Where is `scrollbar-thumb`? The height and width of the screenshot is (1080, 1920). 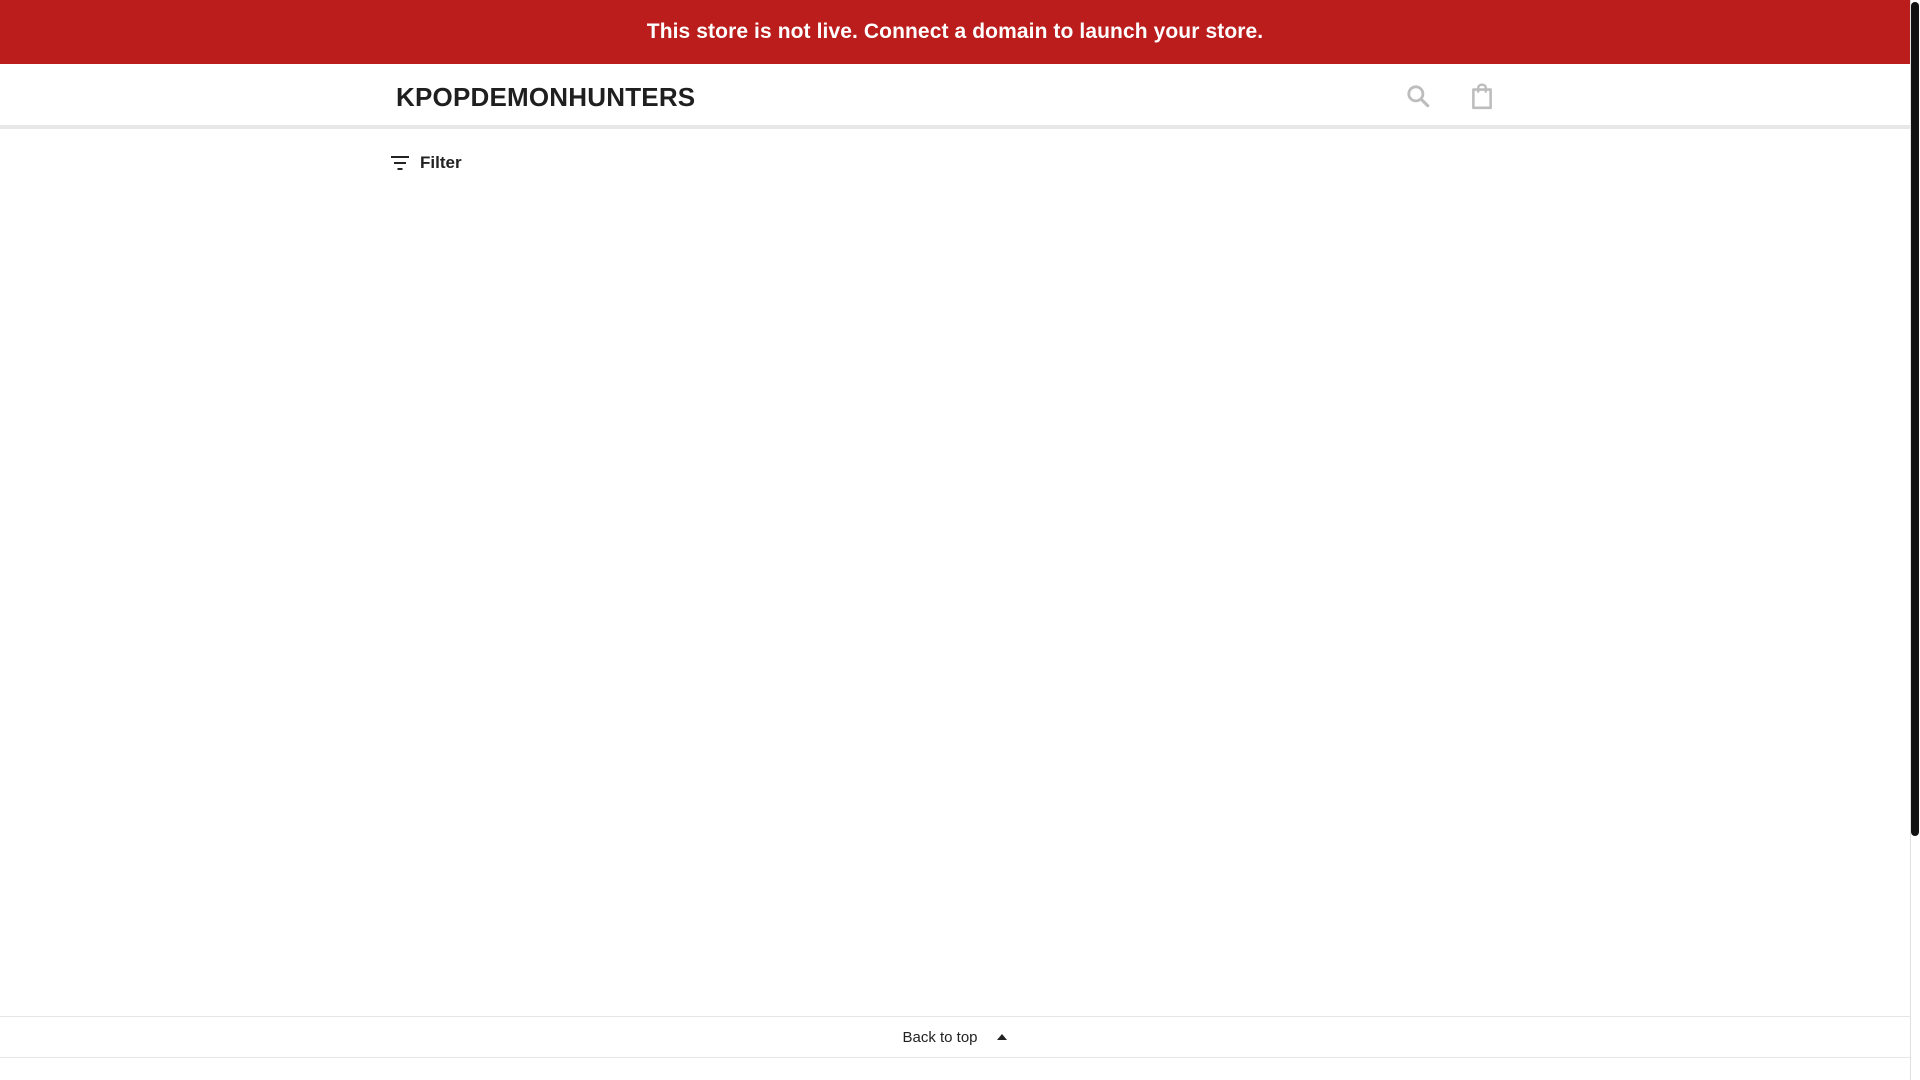
scrollbar-thumb is located at coordinates (1915, 419).